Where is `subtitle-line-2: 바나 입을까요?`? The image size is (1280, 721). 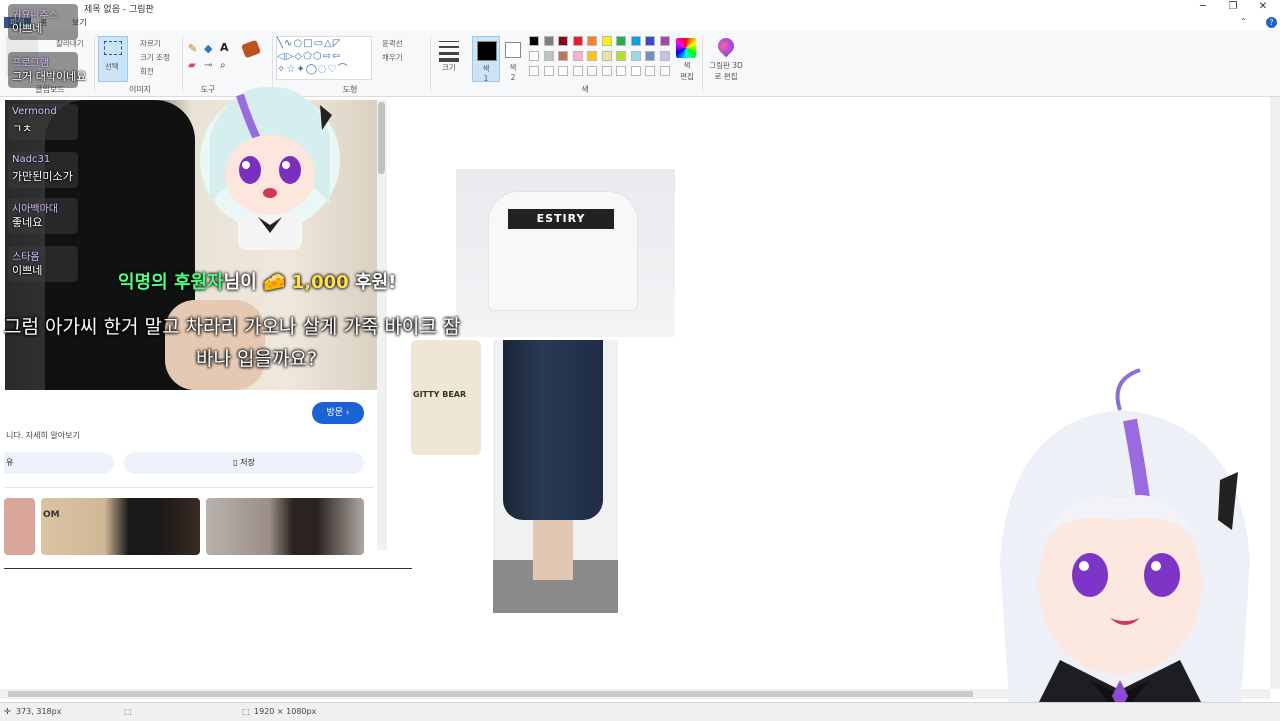 subtitle-line-2: 바나 입을까요? is located at coordinates (257, 359).